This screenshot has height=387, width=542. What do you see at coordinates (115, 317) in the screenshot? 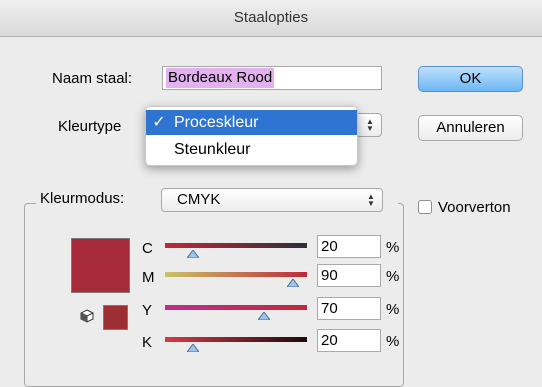
I see `gamut-swatch` at bounding box center [115, 317].